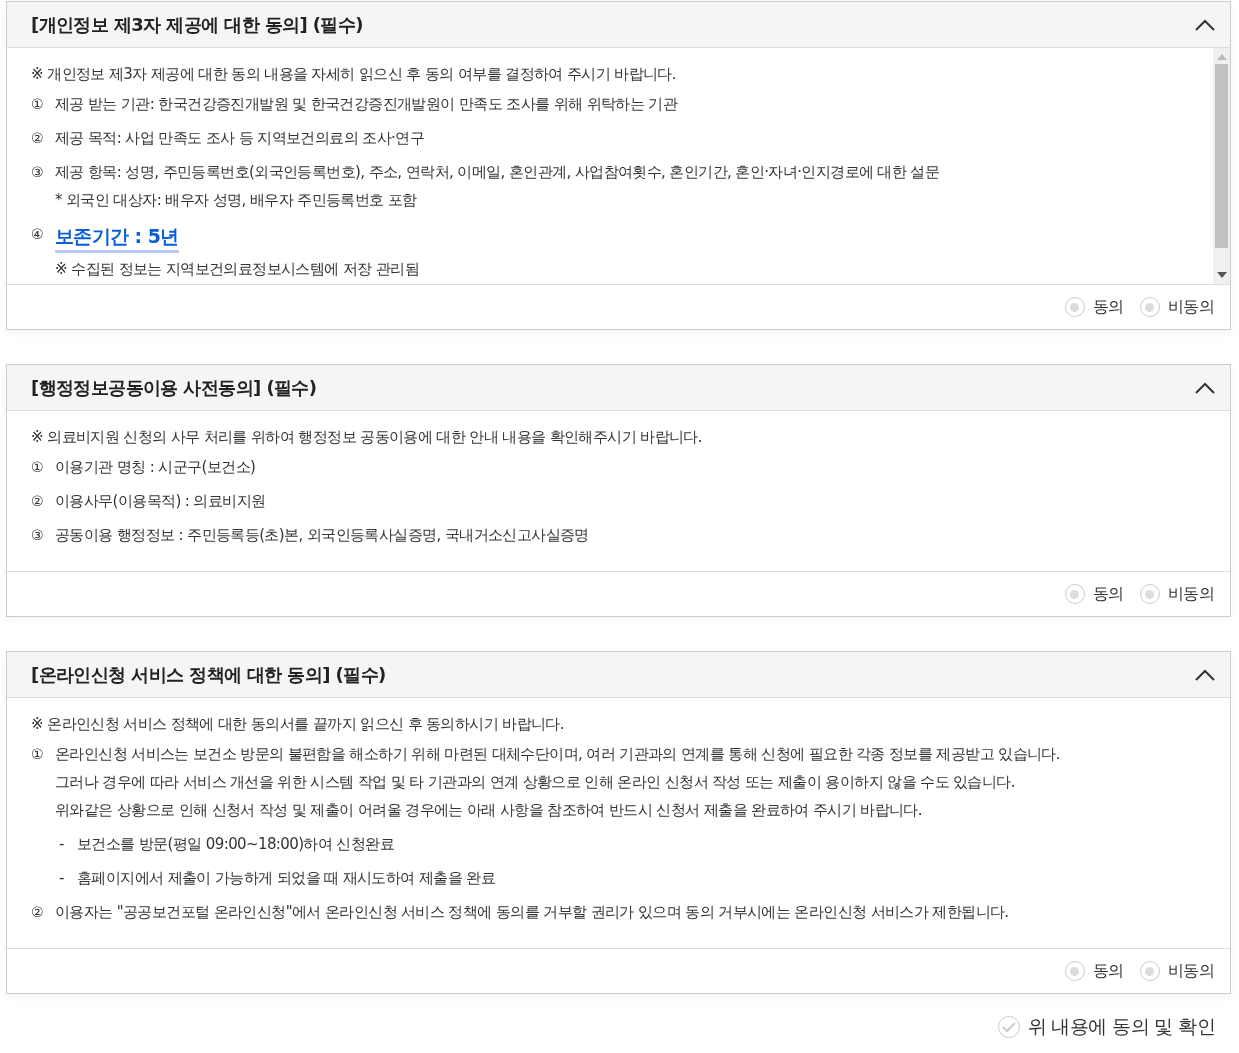 This screenshot has height=1053, width=1239. What do you see at coordinates (197, 24) in the screenshot?
I see `section-title: [개인정보 제3자 제공에 대한 동의] (필수)` at bounding box center [197, 24].